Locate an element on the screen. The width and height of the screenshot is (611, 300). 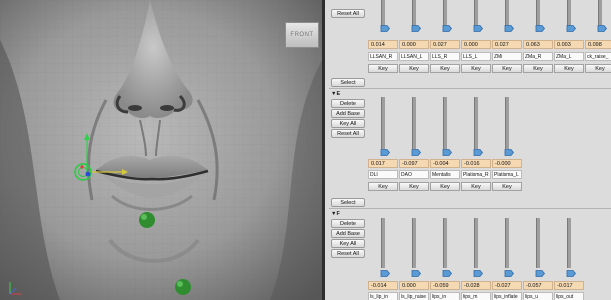
weight-value-field: -0.017 is located at coordinates (569, 285).